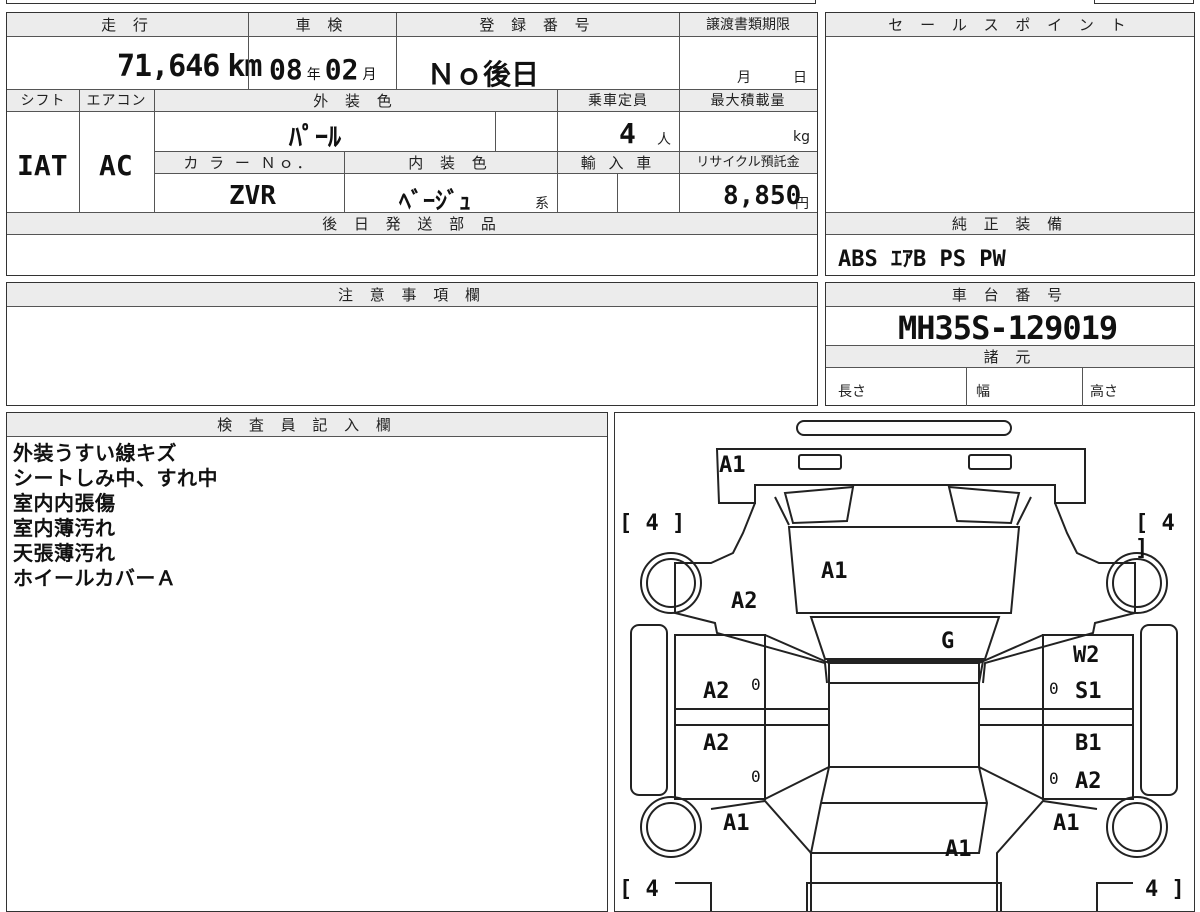 The width and height of the screenshot is (1200, 912). Describe the element at coordinates (1054, 778) in the screenshot. I see `mark-right-zero-2: 0` at that location.